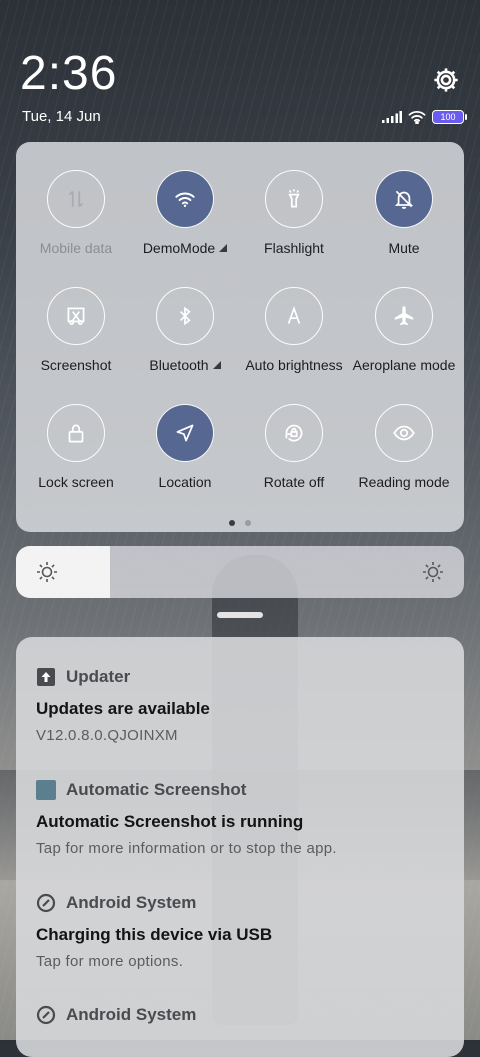  I want to click on tile-mobile-data: Mobile data, so click(76, 213).